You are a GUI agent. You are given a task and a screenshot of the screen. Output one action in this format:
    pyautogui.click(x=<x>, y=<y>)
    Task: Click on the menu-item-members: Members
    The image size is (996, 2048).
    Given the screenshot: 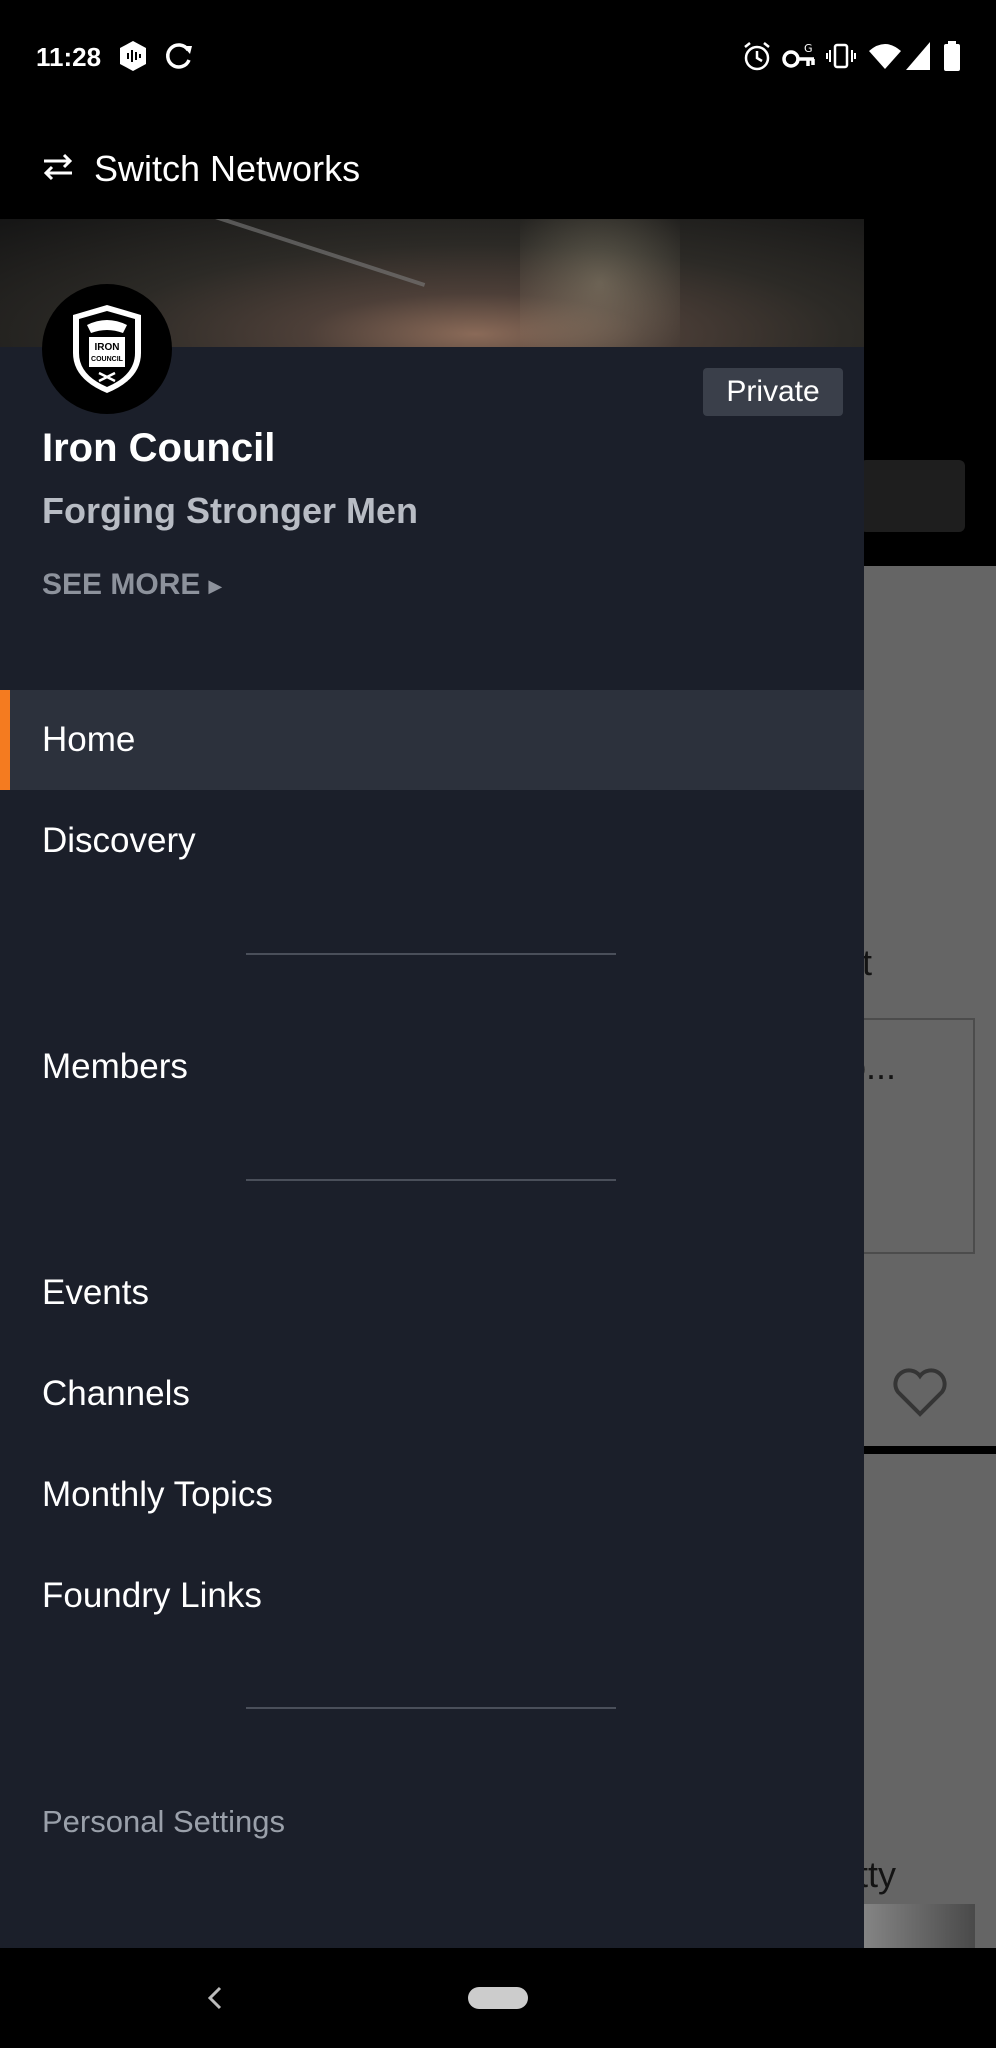 What is the action you would take?
    pyautogui.click(x=432, y=1067)
    